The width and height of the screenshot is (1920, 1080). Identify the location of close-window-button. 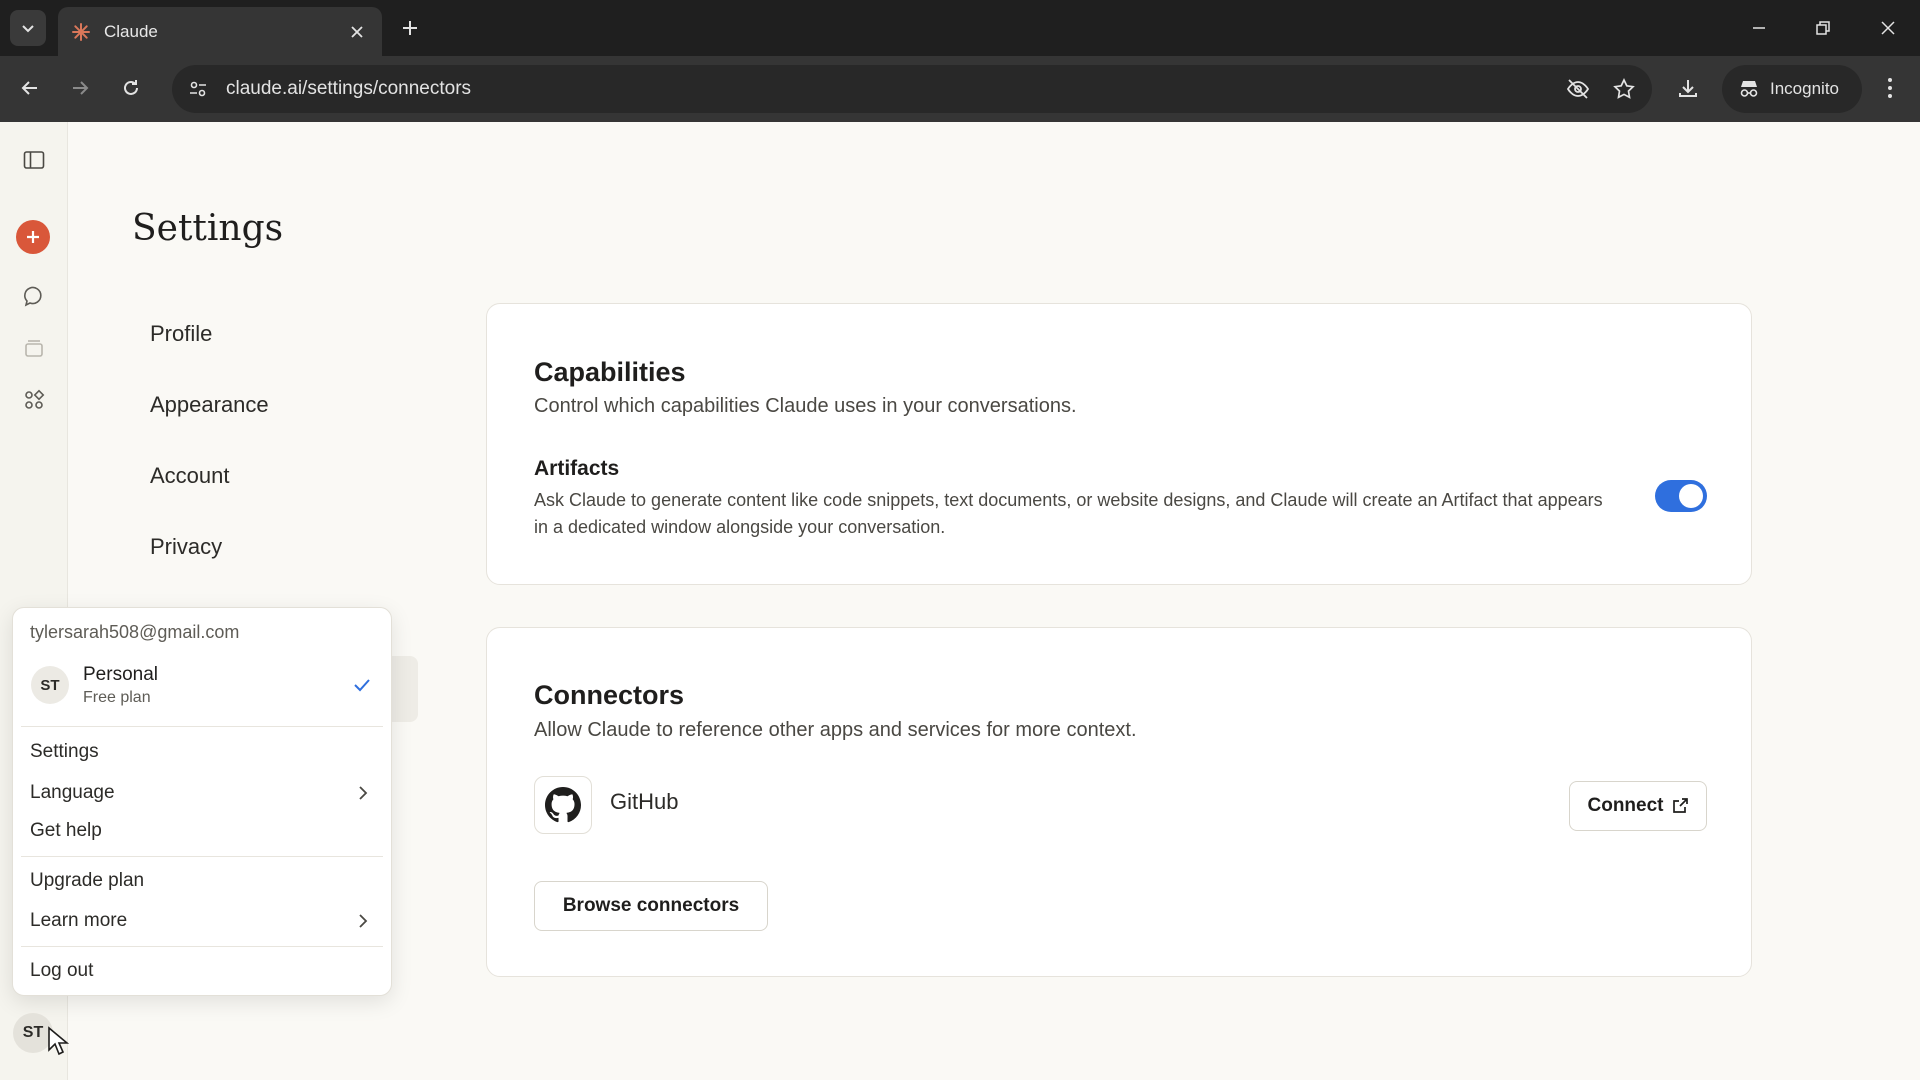
(1888, 28).